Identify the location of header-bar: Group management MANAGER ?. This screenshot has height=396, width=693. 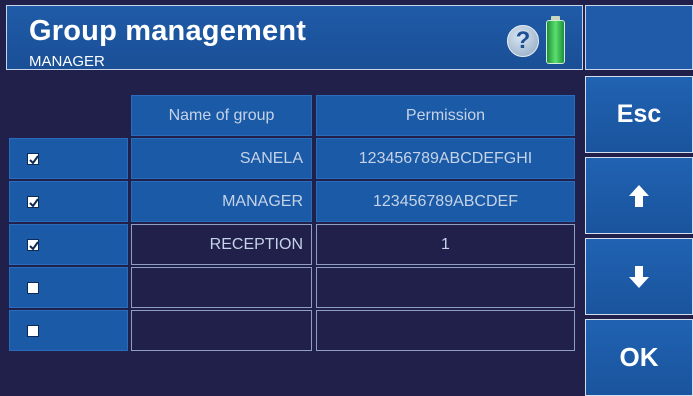
(294, 37).